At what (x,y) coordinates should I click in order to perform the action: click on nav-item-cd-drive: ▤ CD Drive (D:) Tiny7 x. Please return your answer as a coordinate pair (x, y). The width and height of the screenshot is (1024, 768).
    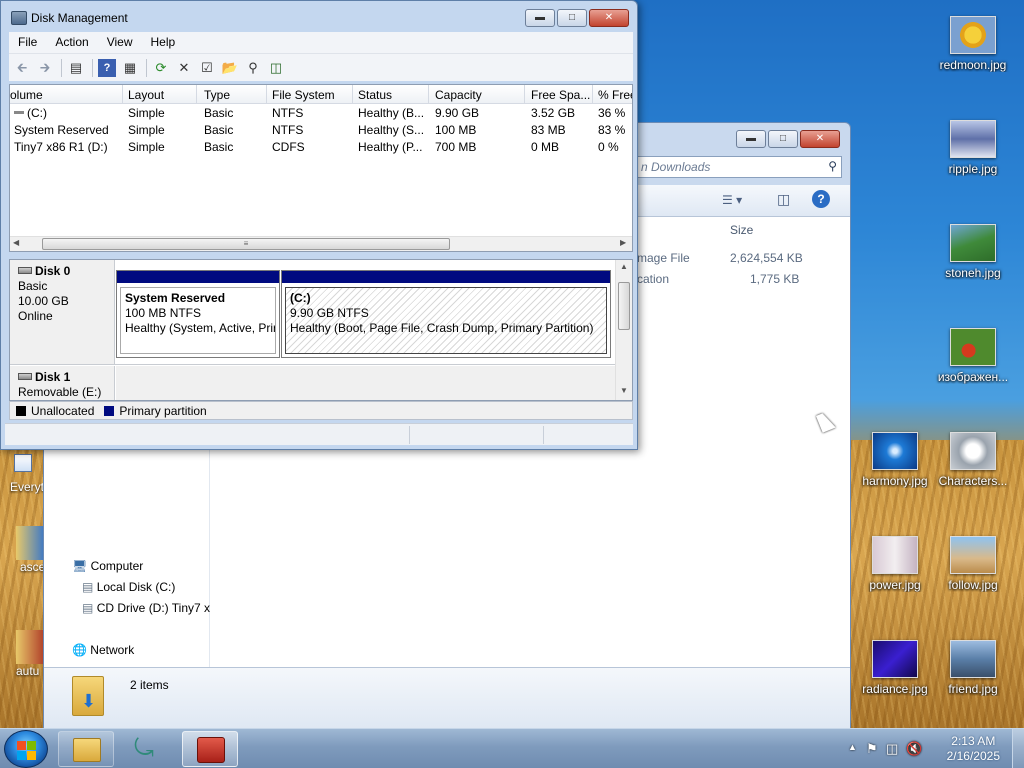
    Looking at the image, I should click on (146, 608).